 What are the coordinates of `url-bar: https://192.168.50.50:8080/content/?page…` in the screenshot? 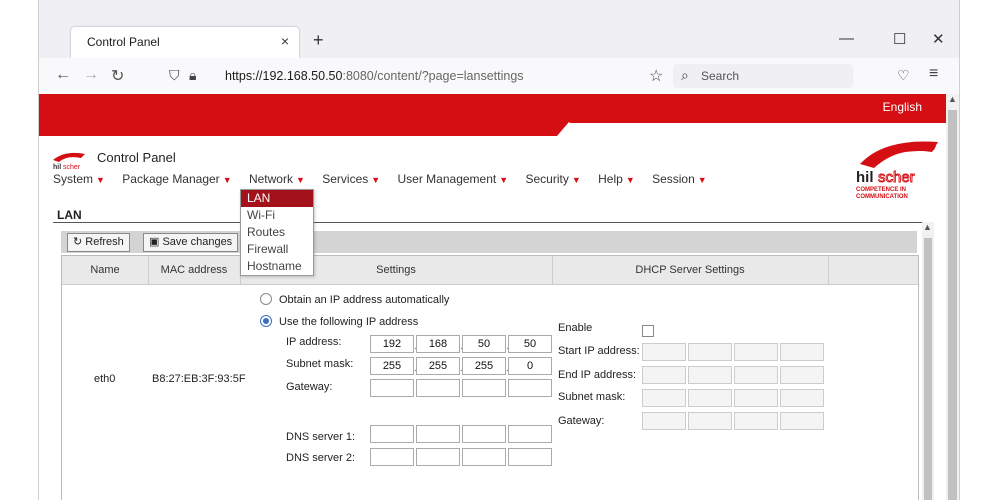 It's located at (374, 76).